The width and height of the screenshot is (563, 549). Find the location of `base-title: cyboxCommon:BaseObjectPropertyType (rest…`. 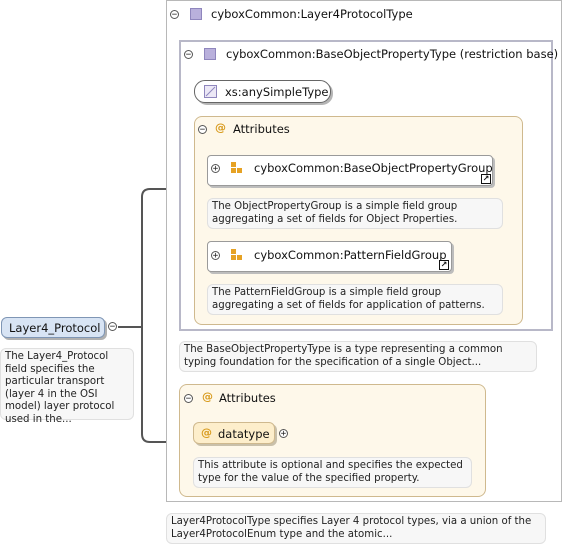

base-title: cyboxCommon:BaseObjectPropertyType (rest… is located at coordinates (392, 54).